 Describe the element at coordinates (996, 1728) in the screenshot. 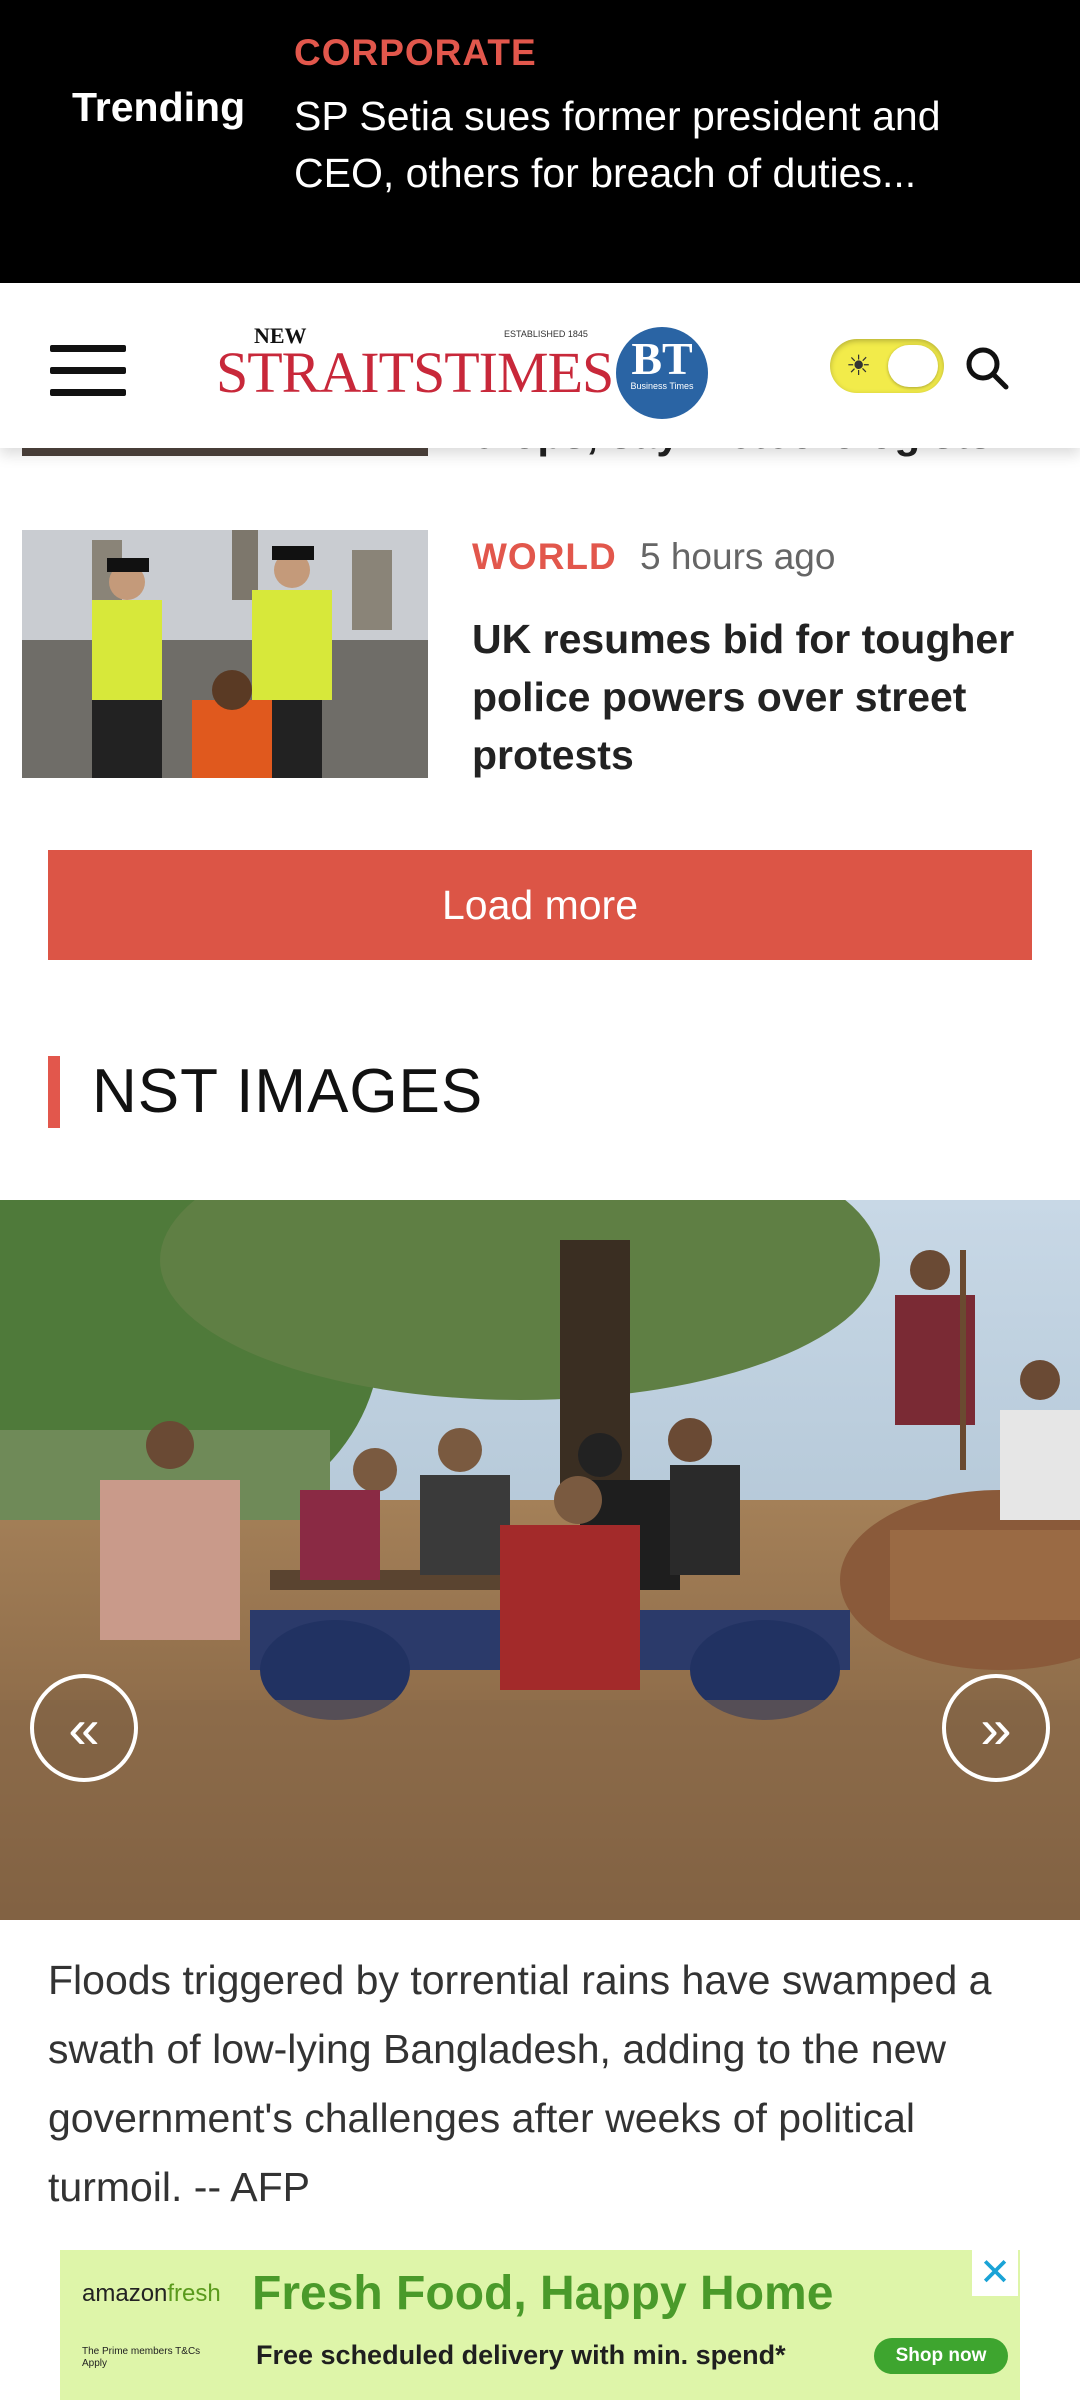

I see `gallery-next-button: »` at that location.